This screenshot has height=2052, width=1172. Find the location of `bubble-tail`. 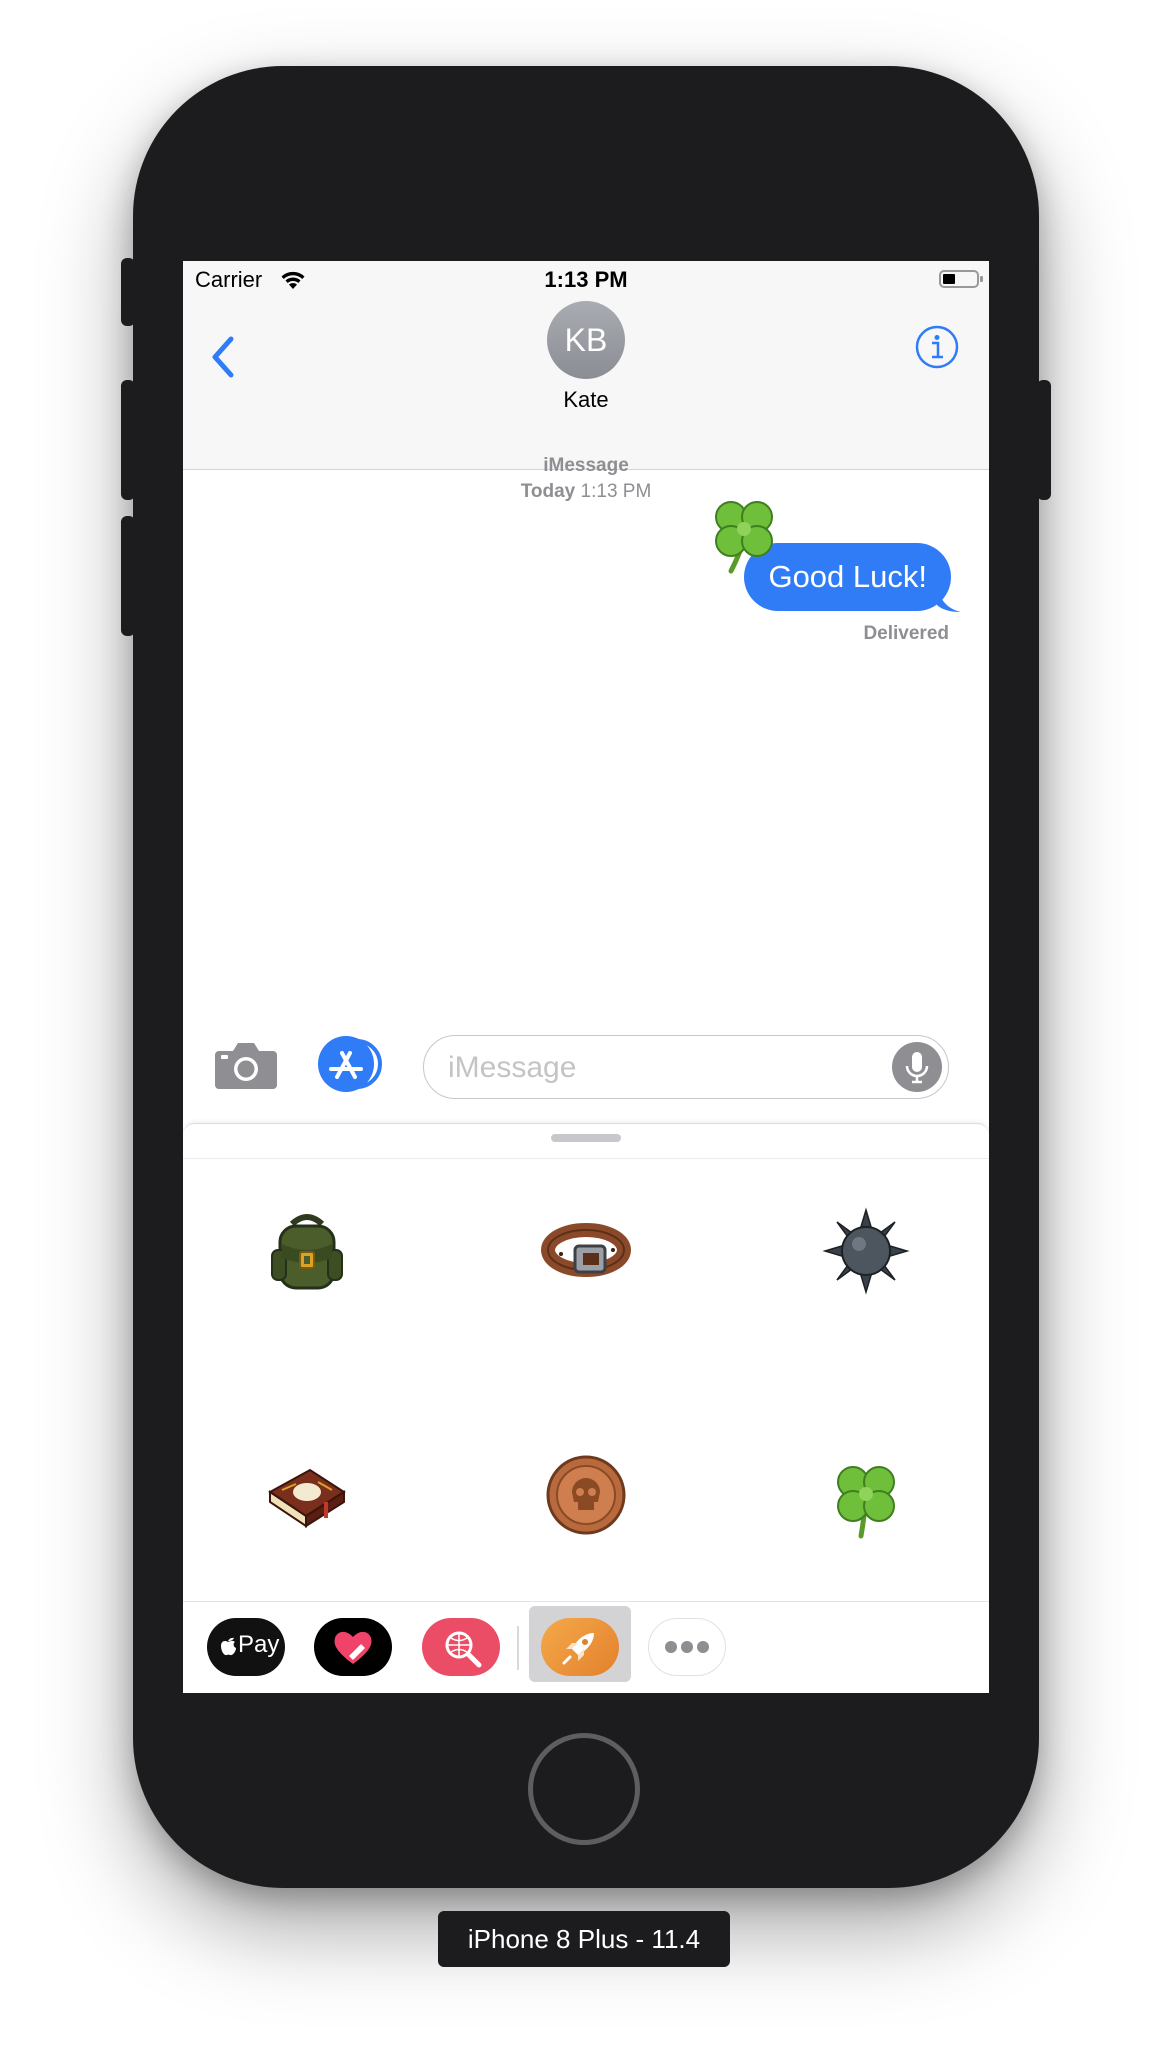

bubble-tail is located at coordinates (949, 598).